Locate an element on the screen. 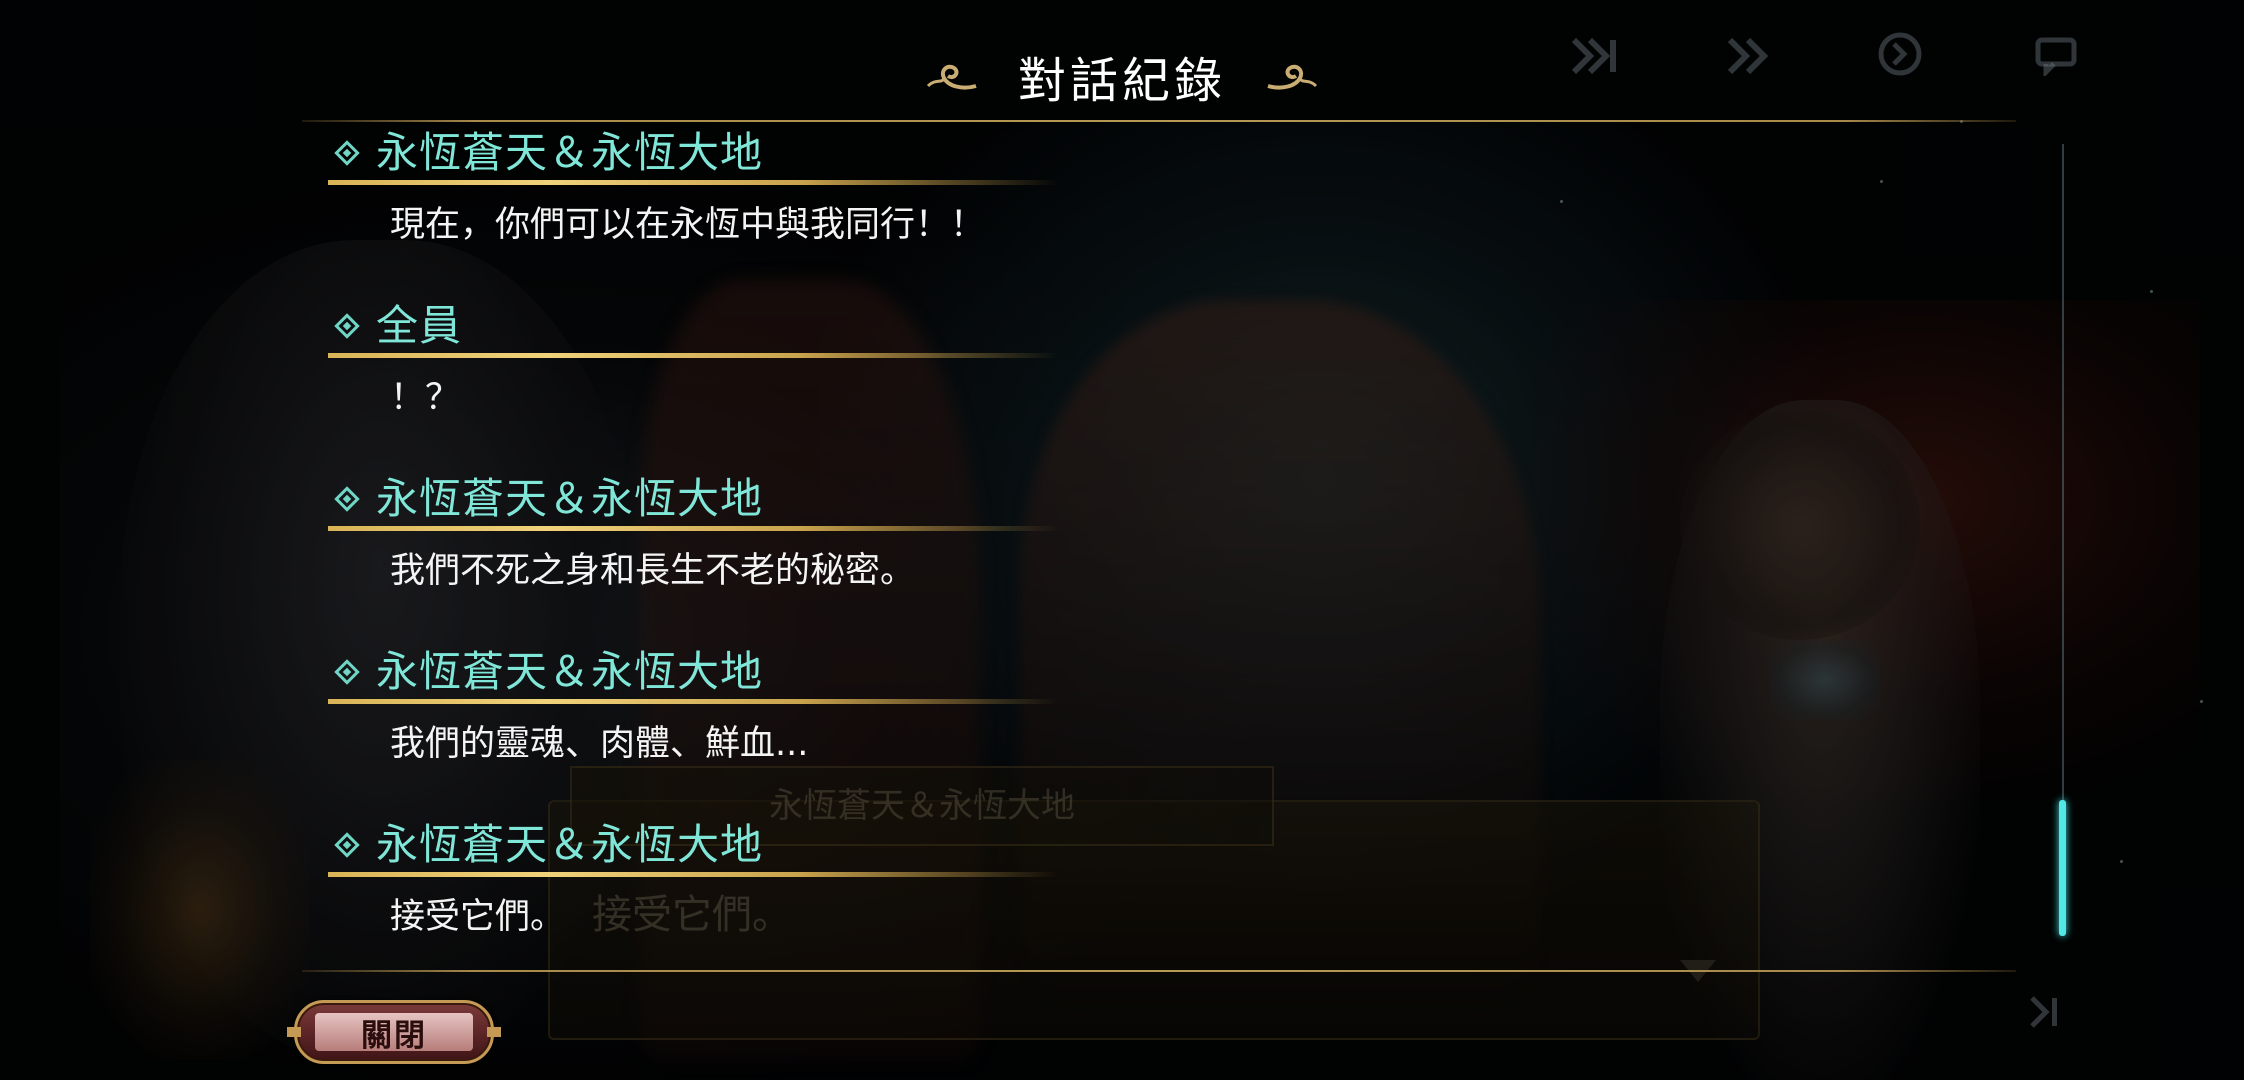 This screenshot has height=1080, width=2244. speaker-row: 全員 is located at coordinates (394, 326).